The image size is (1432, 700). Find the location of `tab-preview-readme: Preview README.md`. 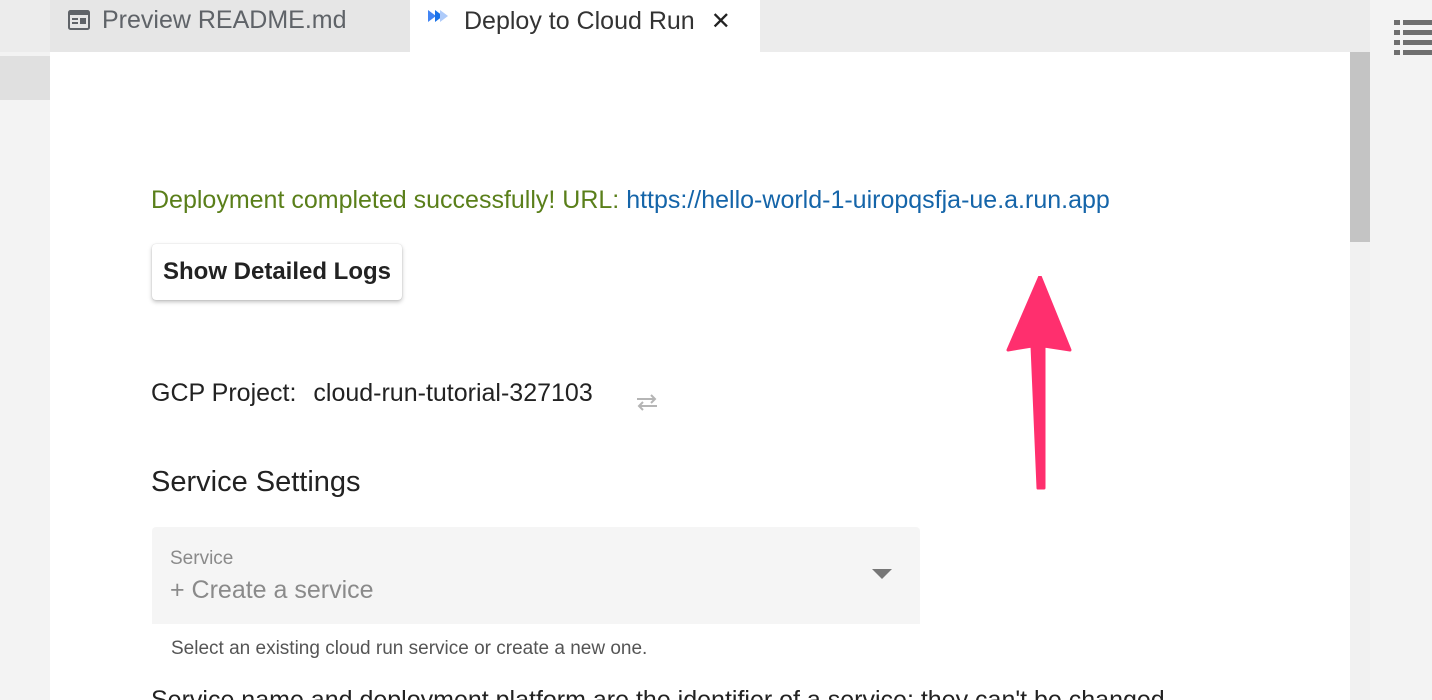

tab-preview-readme: Preview README.md is located at coordinates (230, 26).